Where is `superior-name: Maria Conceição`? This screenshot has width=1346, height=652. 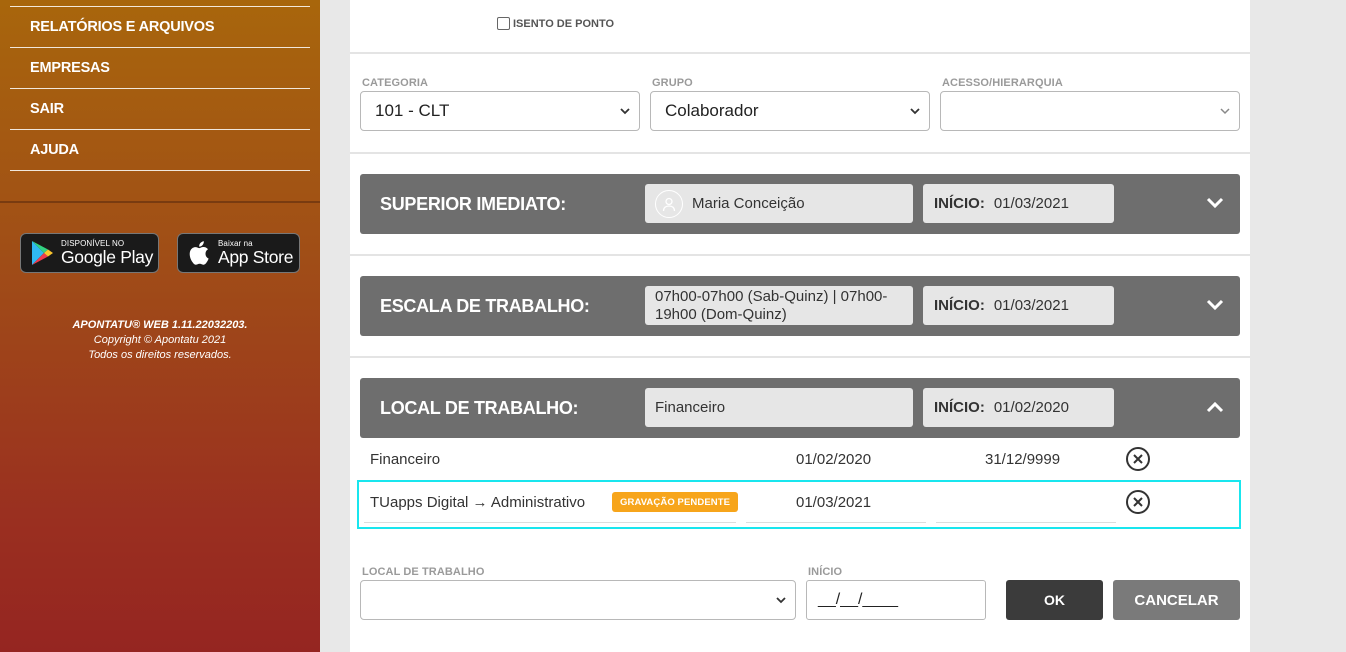 superior-name: Maria Conceição is located at coordinates (748, 203).